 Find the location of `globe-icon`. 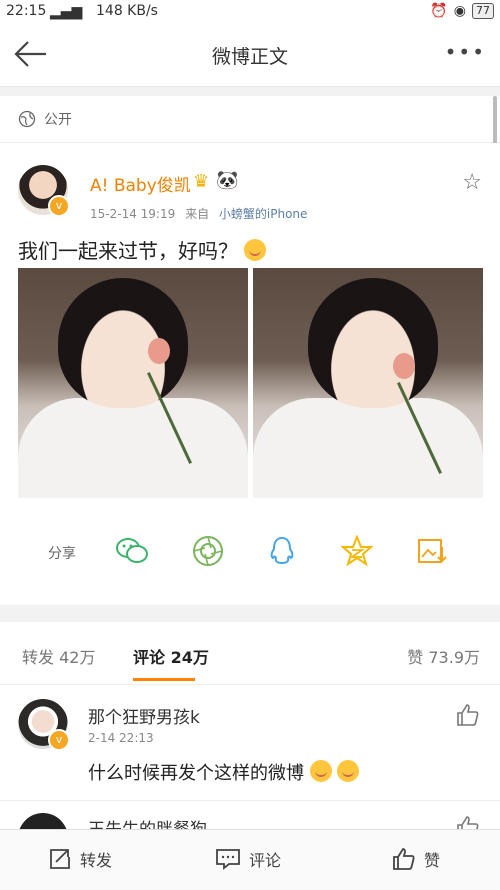

globe-icon is located at coordinates (27, 119).